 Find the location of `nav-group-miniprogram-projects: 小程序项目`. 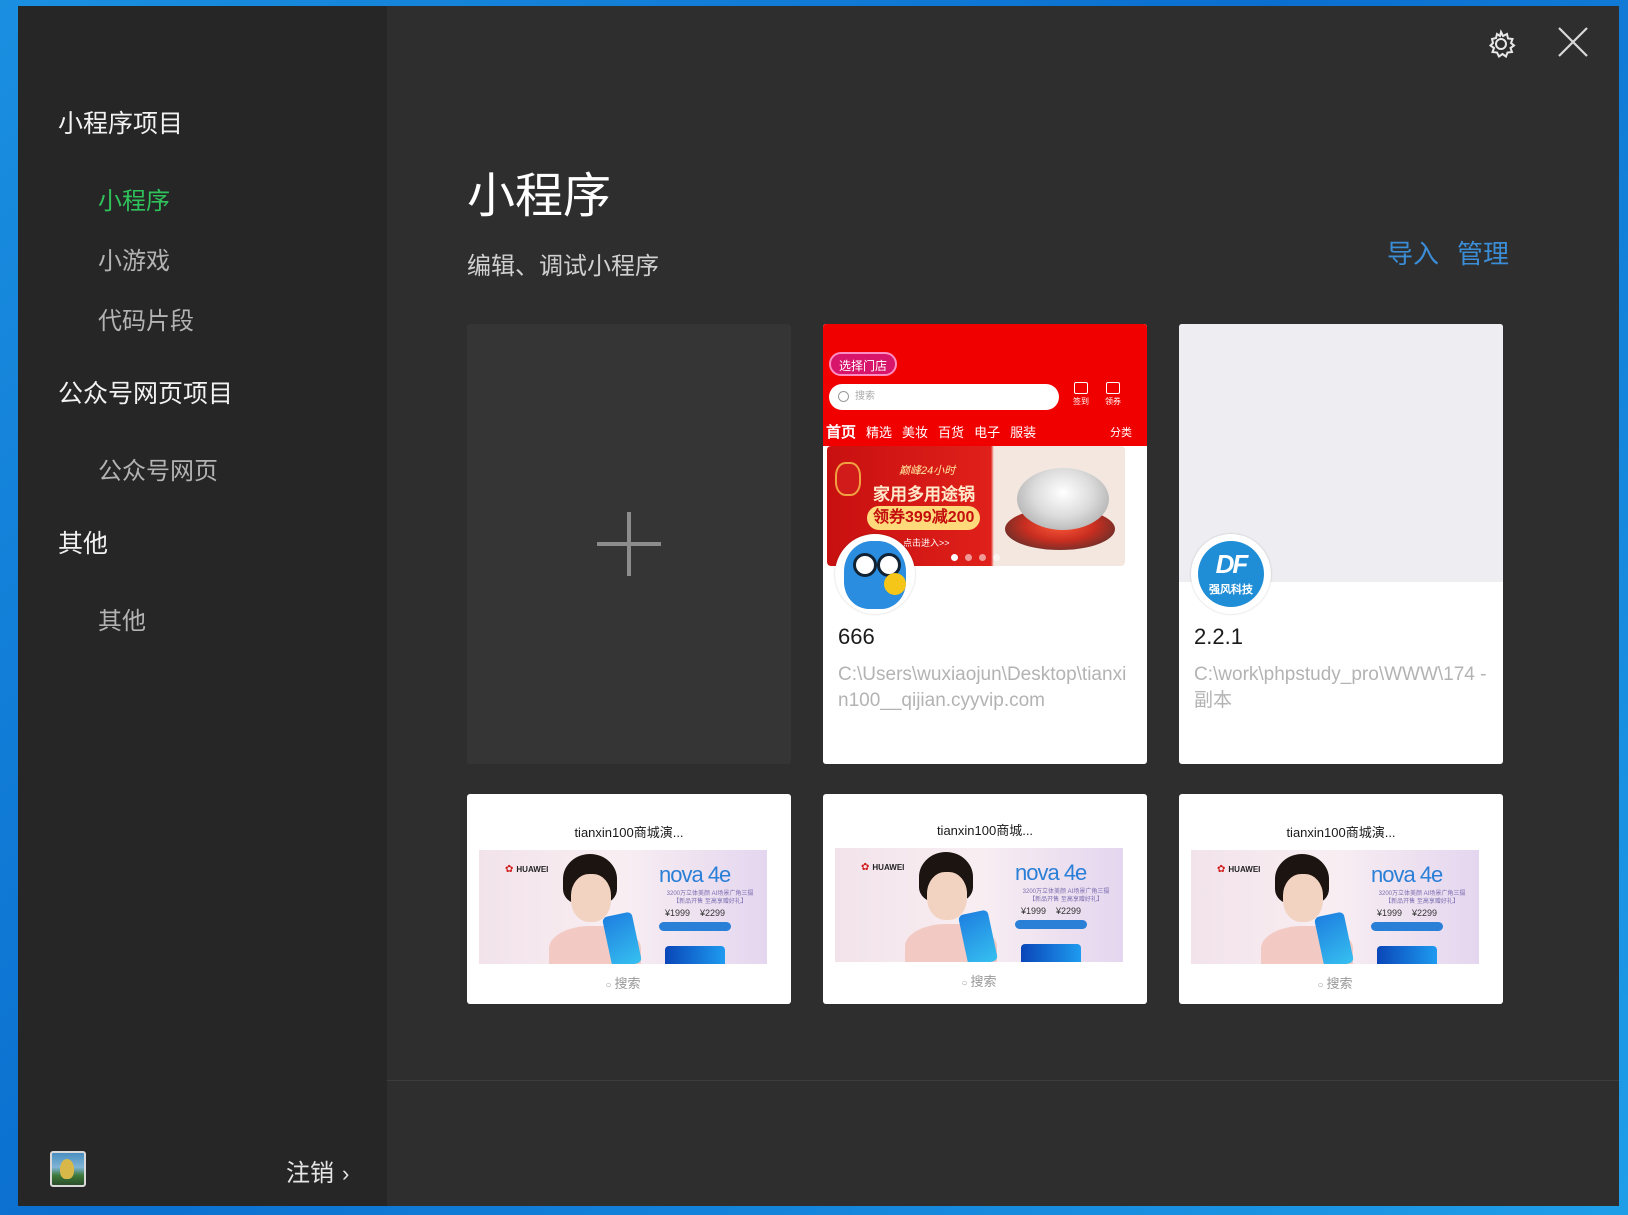

nav-group-miniprogram-projects: 小程序项目 is located at coordinates (121, 124).